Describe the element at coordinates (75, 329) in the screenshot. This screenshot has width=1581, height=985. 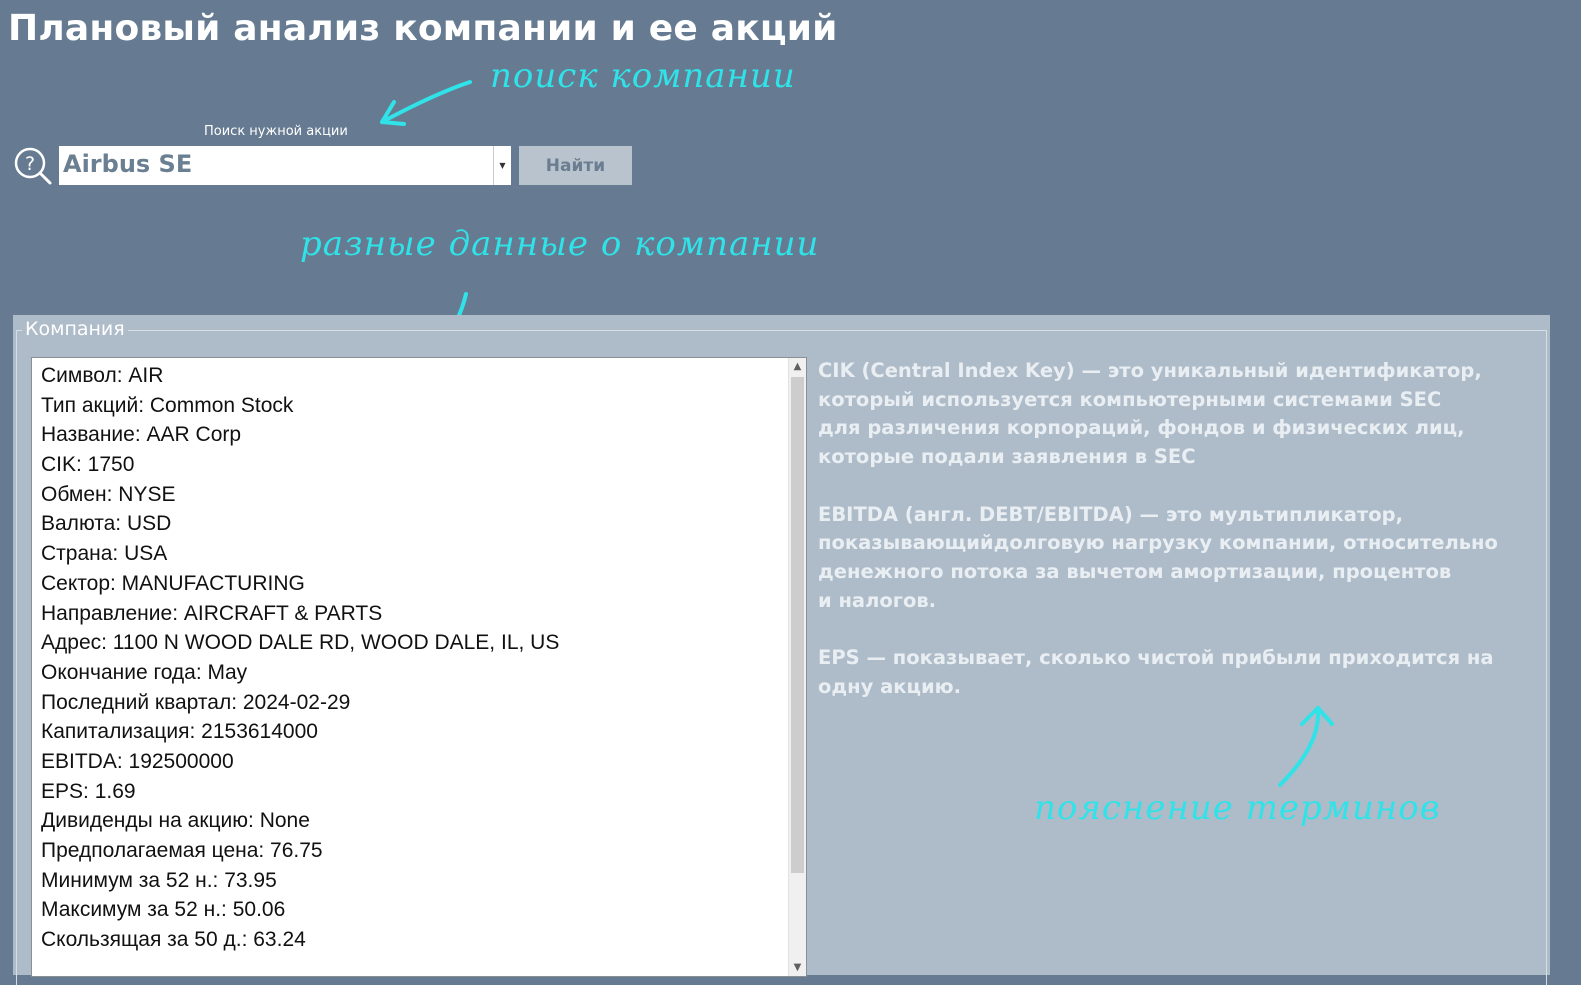
I see `company-group-legend: Компания` at that location.